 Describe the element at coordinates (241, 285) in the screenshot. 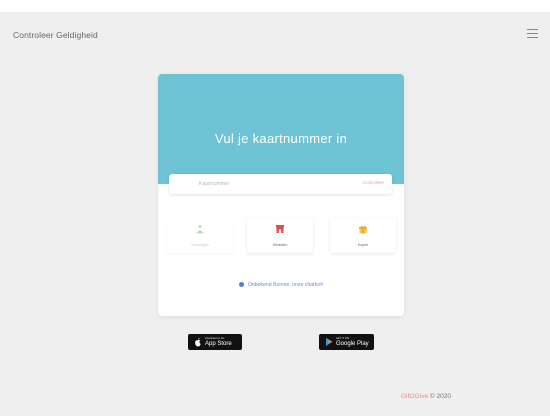

I see `chat-dot-icon` at that location.